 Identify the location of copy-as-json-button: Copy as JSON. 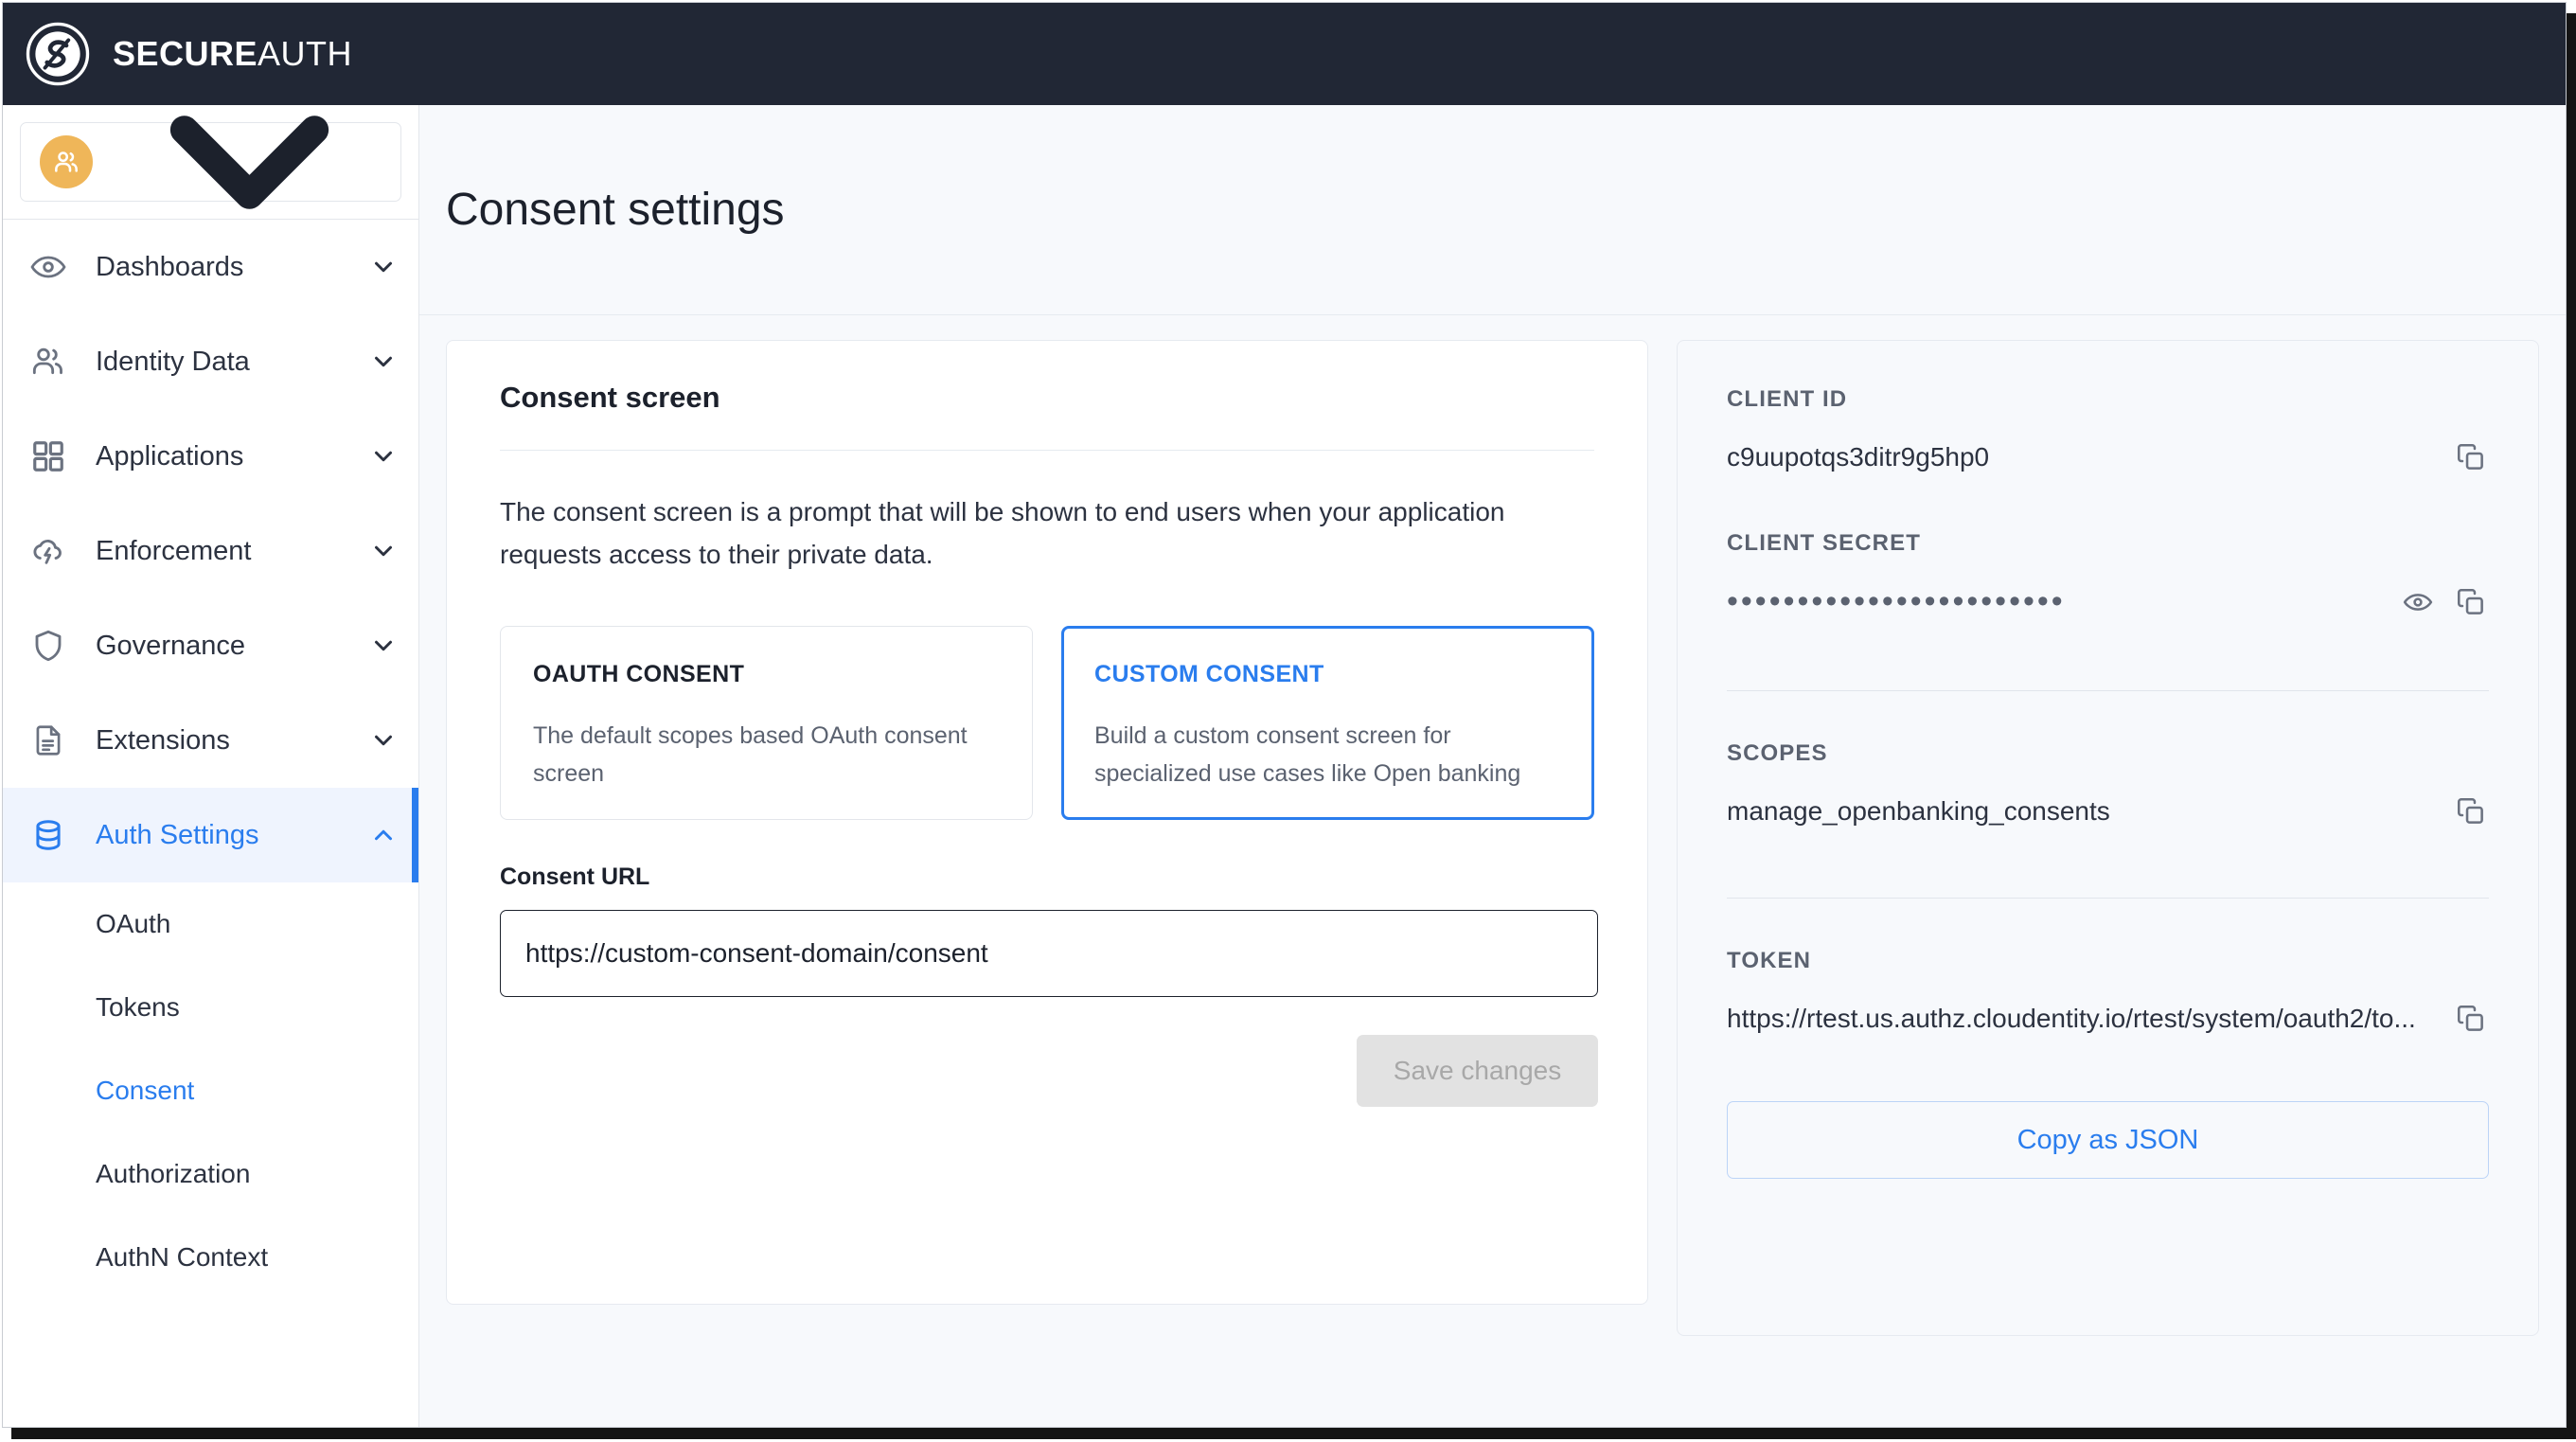
(2108, 1140).